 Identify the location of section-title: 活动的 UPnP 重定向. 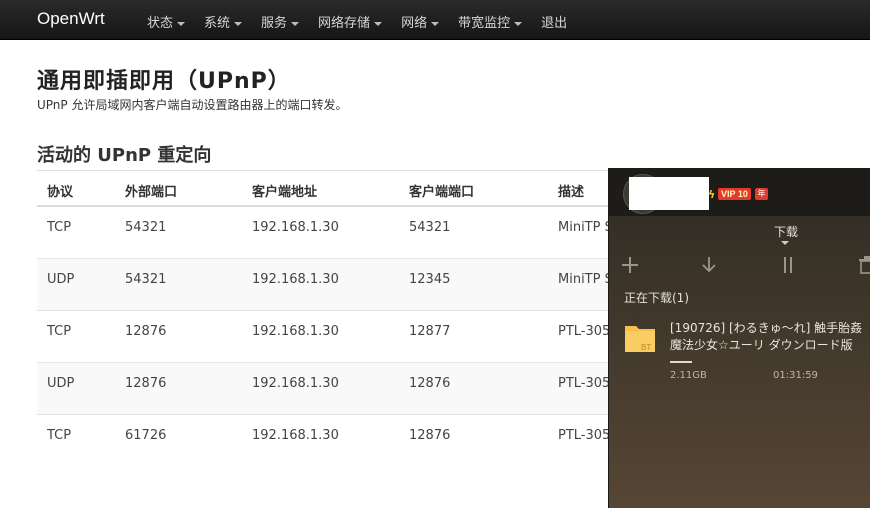
(124, 155).